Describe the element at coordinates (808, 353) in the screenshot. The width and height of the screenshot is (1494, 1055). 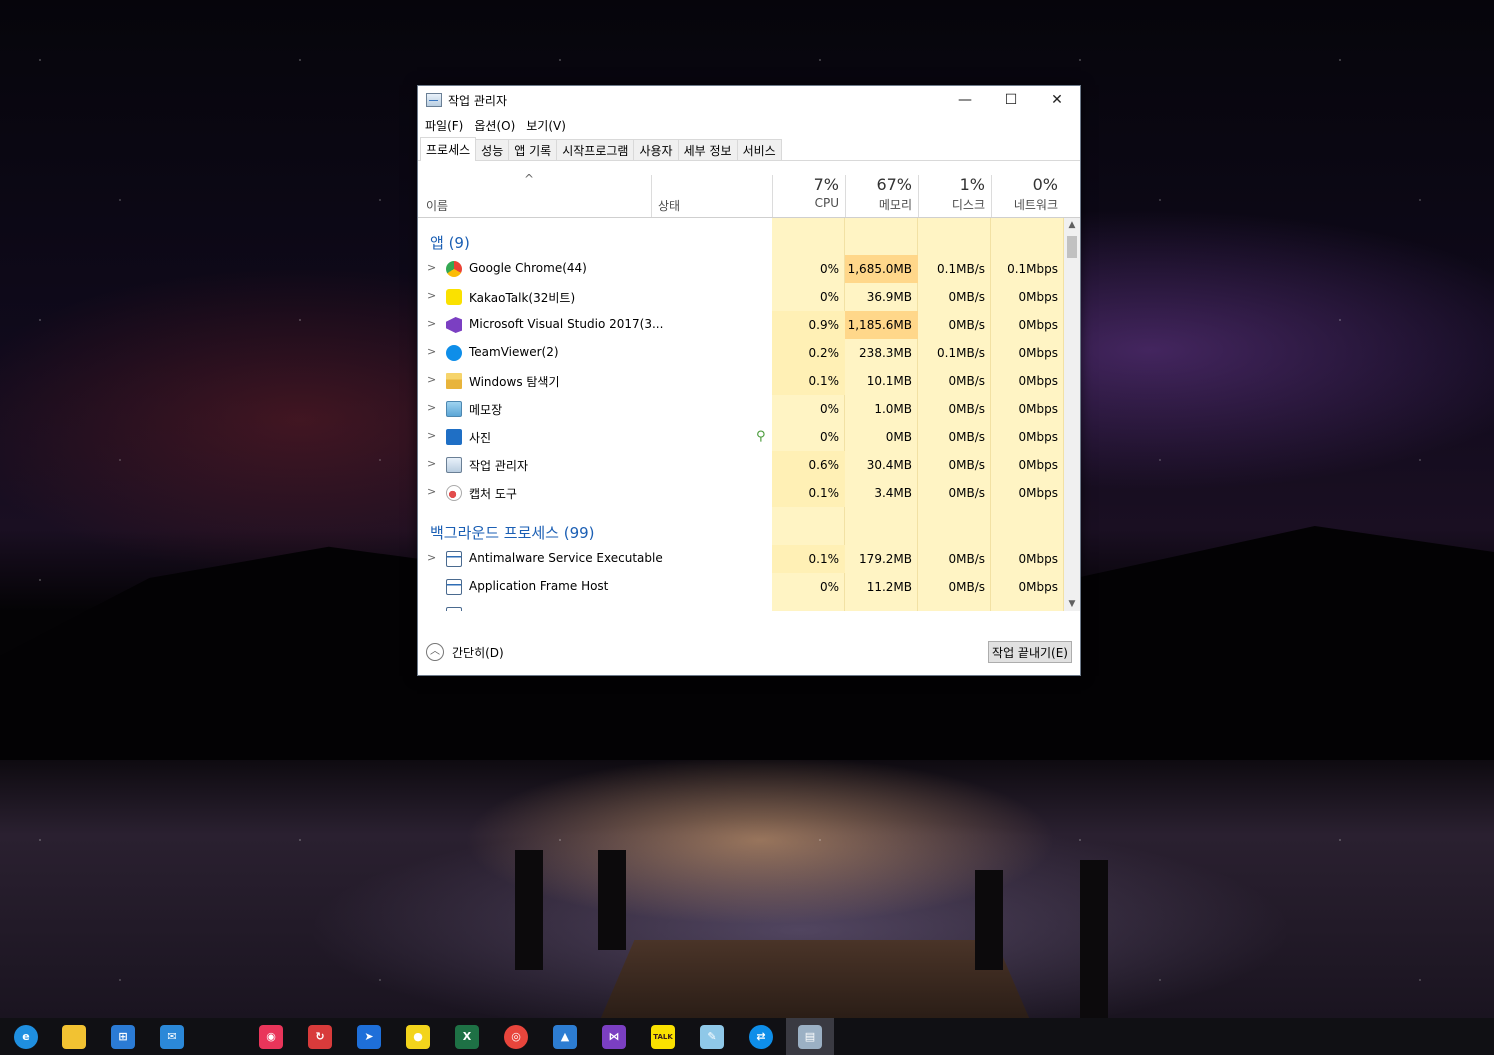
I see `cpu-value: 0.2%` at that location.